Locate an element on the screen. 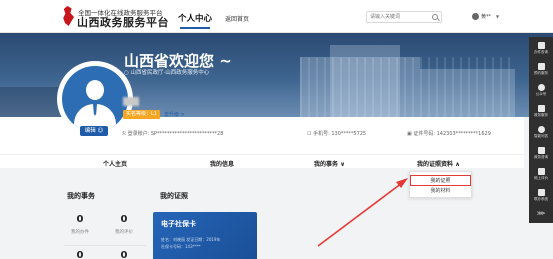 Image resolution: width=553 pixels, height=259 pixels. sidebar-item-query: 办件查询 is located at coordinates (541, 48).